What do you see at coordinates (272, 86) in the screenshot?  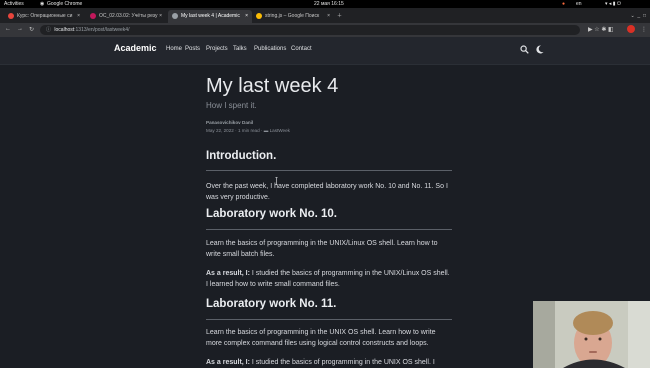 I see `article-title: My last week 4` at bounding box center [272, 86].